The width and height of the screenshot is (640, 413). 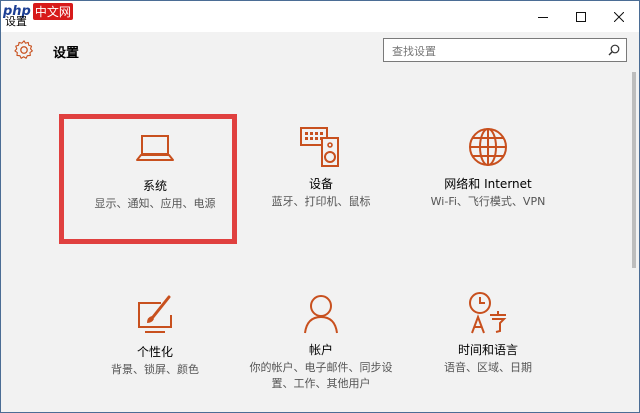 I want to click on vertical-scrollbar, so click(x=634, y=242).